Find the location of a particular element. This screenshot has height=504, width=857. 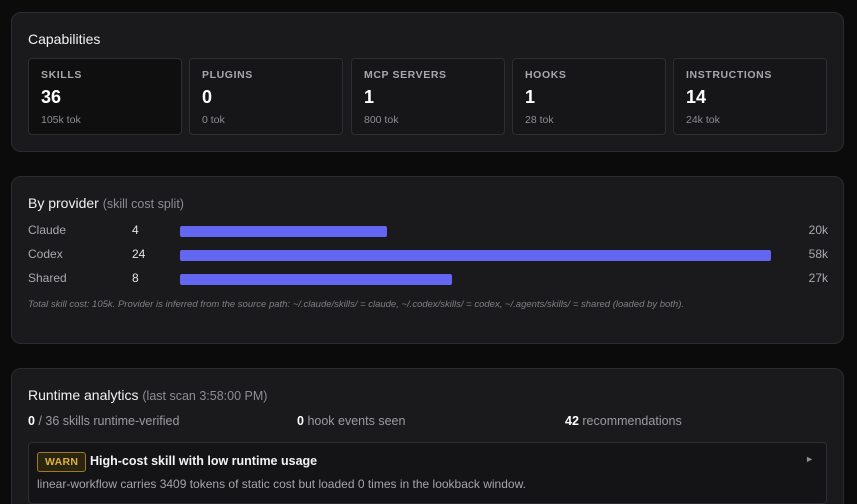

stat-text: hook events seen is located at coordinates (356, 421).